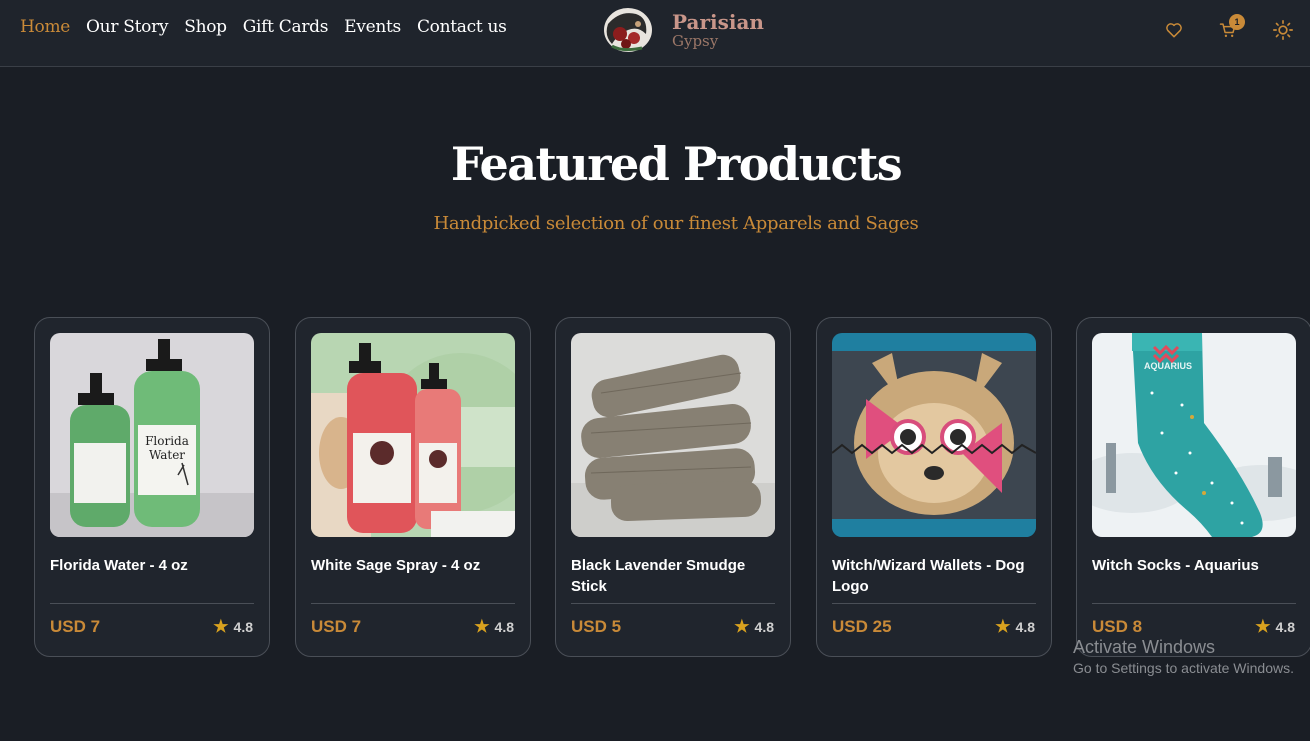 The width and height of the screenshot is (1310, 741). What do you see at coordinates (695, 41) in the screenshot?
I see `logo-text-secondary: Gypsy` at bounding box center [695, 41].